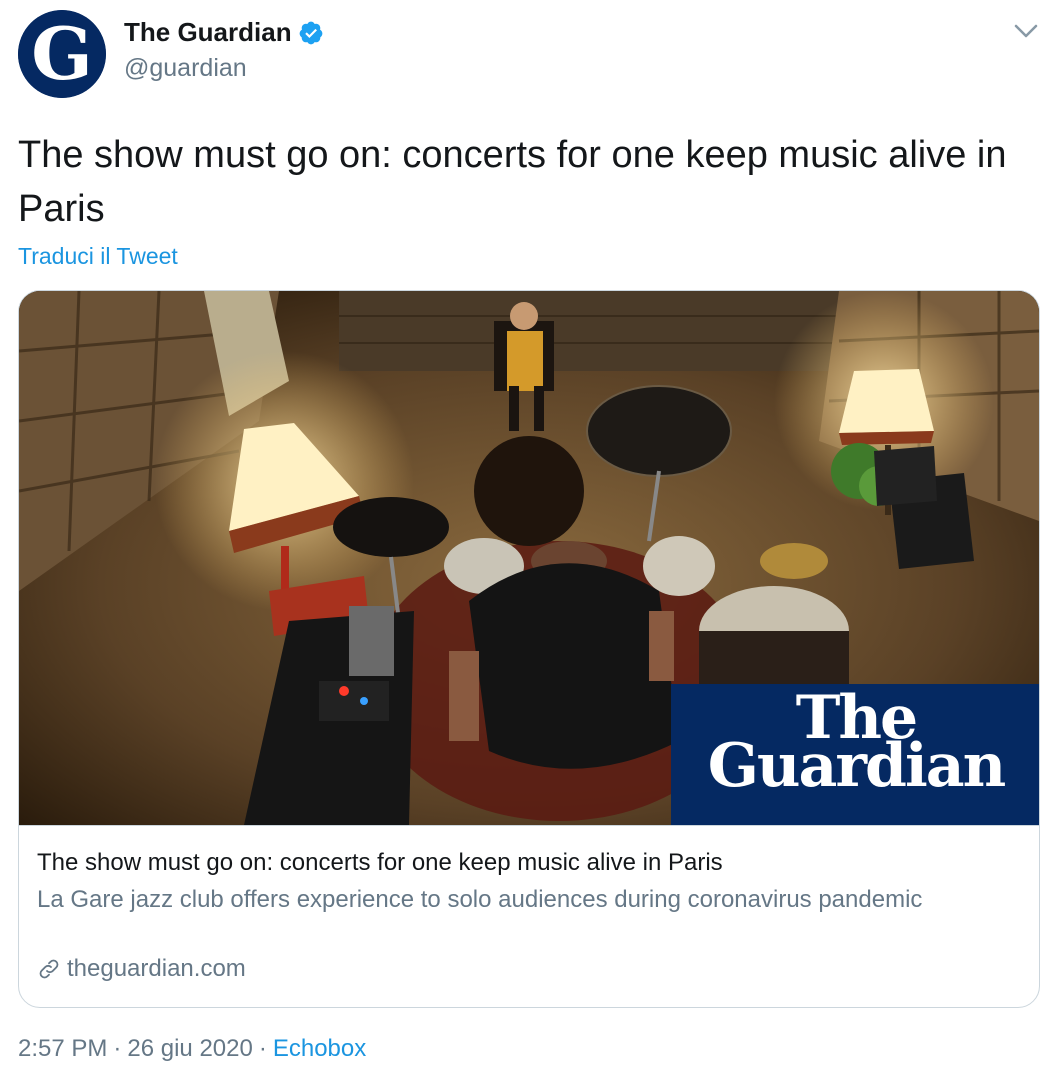 This screenshot has width=1056, height=1080. I want to click on guardian-wordmark: The Guardian, so click(856, 744).